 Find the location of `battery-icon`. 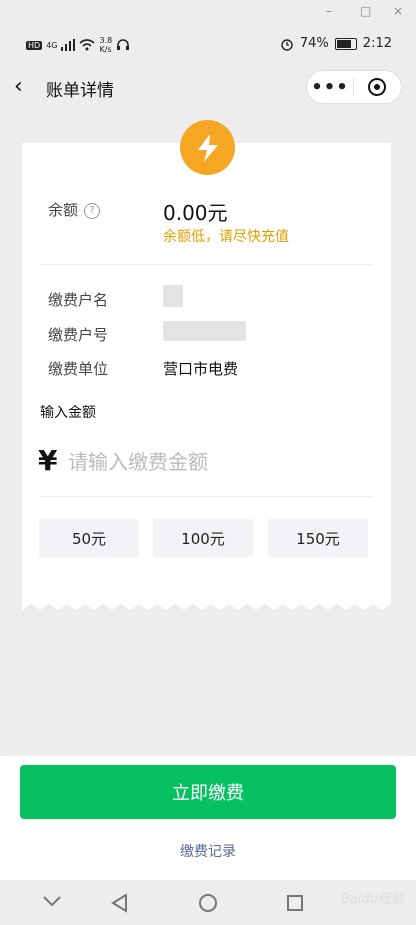

battery-icon is located at coordinates (345, 43).